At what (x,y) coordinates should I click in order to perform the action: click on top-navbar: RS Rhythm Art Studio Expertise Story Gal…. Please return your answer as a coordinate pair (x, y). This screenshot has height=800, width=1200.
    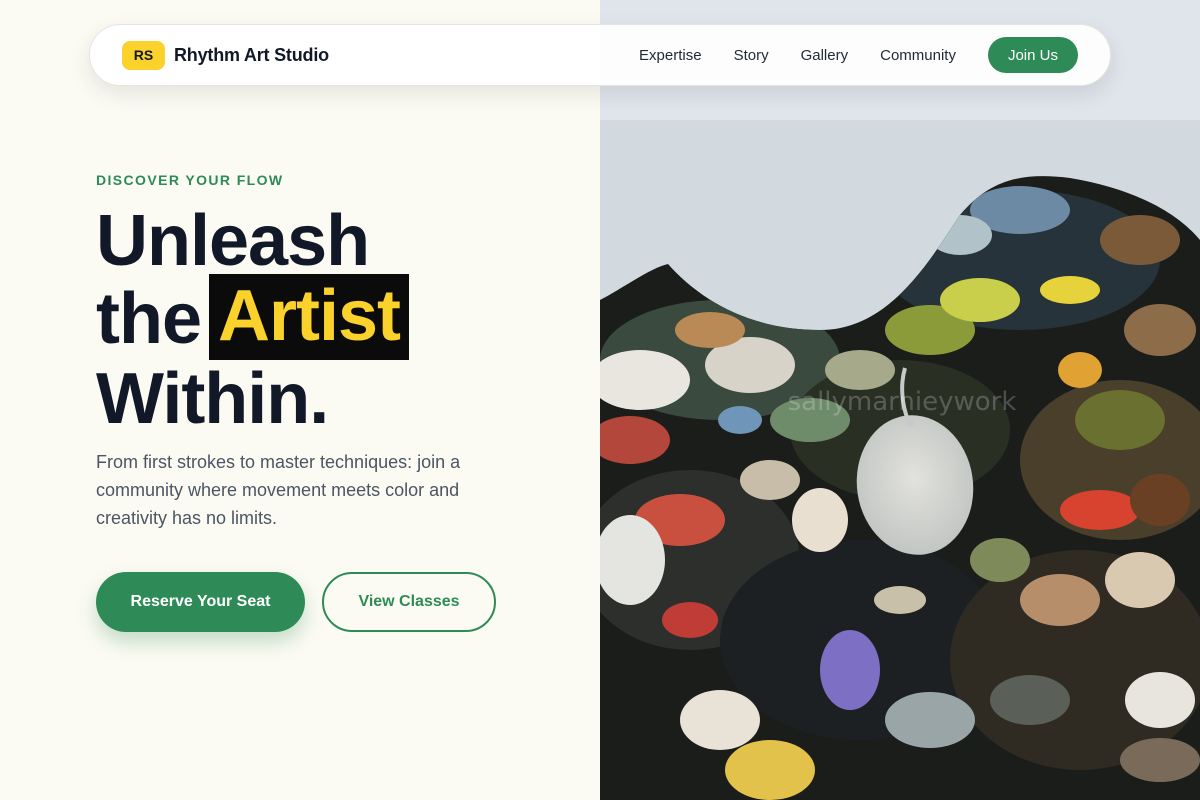
    Looking at the image, I should click on (600, 55).